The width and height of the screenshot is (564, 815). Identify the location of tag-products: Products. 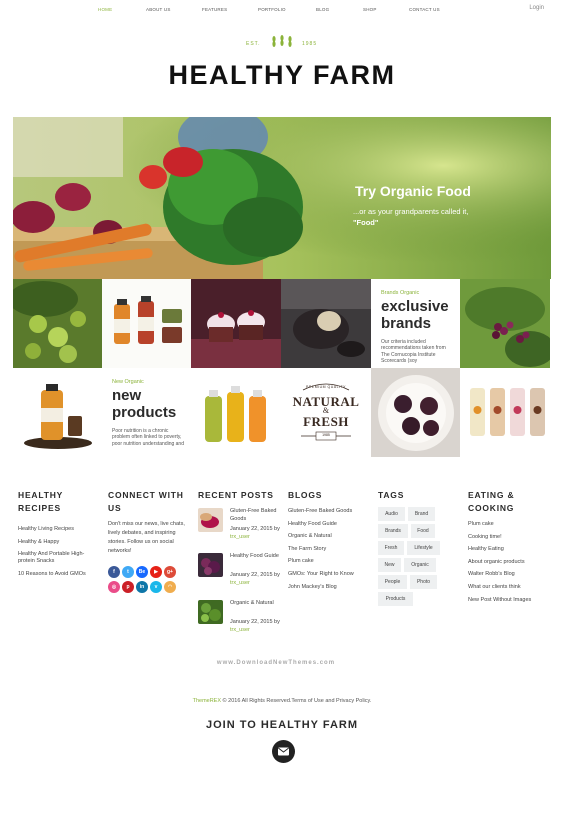
(395, 599).